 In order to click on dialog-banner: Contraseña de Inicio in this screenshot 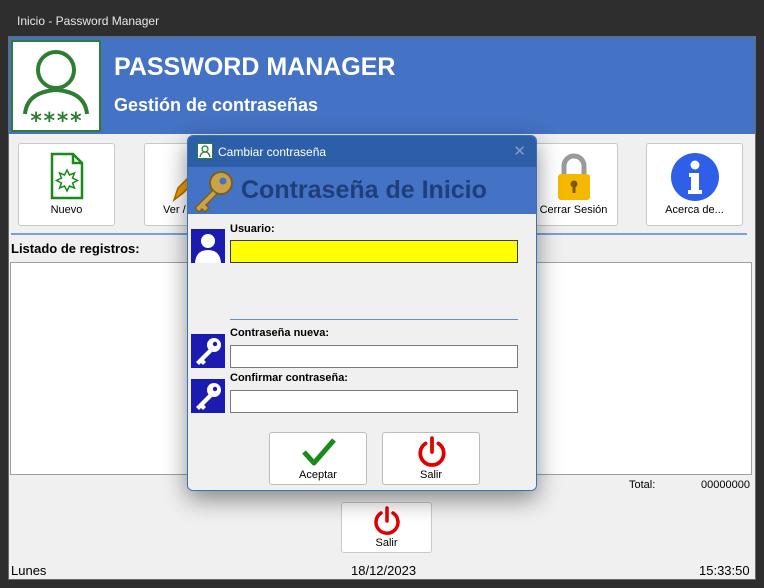, I will do `click(362, 190)`.